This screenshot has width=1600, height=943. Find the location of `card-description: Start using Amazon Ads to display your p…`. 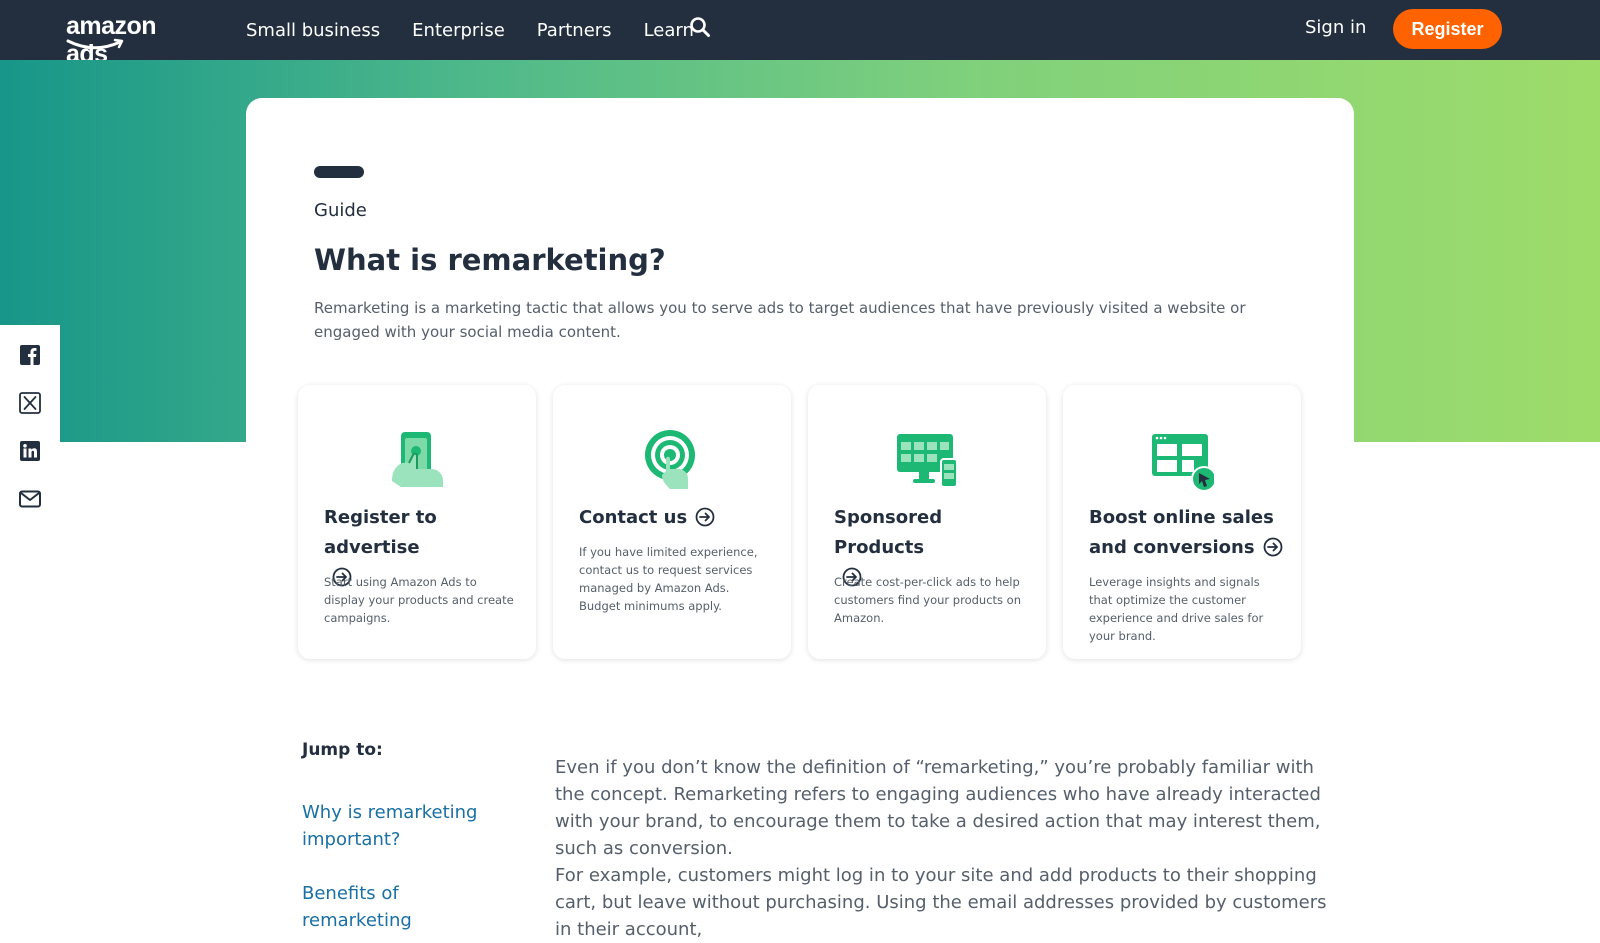

card-description: Start using Amazon Ads to display your p… is located at coordinates (419, 600).